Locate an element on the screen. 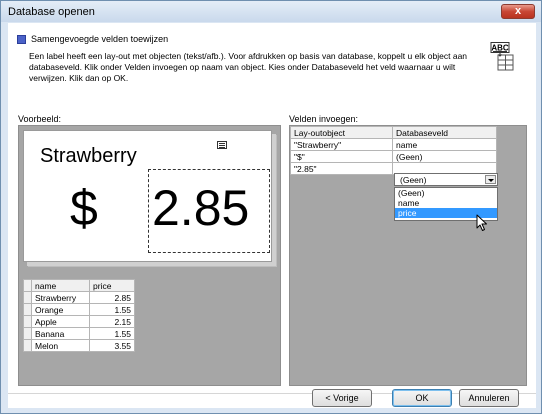 This screenshot has height=414, width=542. mouse-pointer-icon is located at coordinates (481, 222).